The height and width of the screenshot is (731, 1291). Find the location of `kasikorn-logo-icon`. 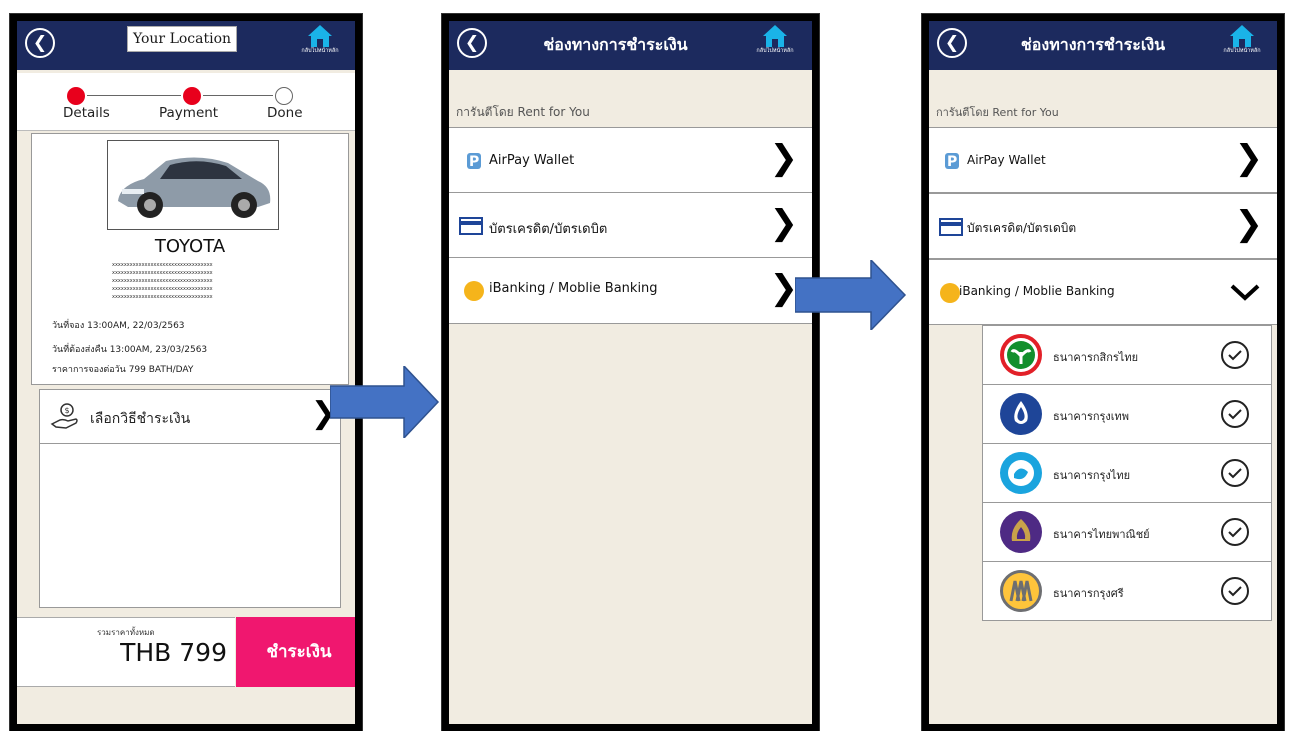

kasikorn-logo-icon is located at coordinates (1021, 355).